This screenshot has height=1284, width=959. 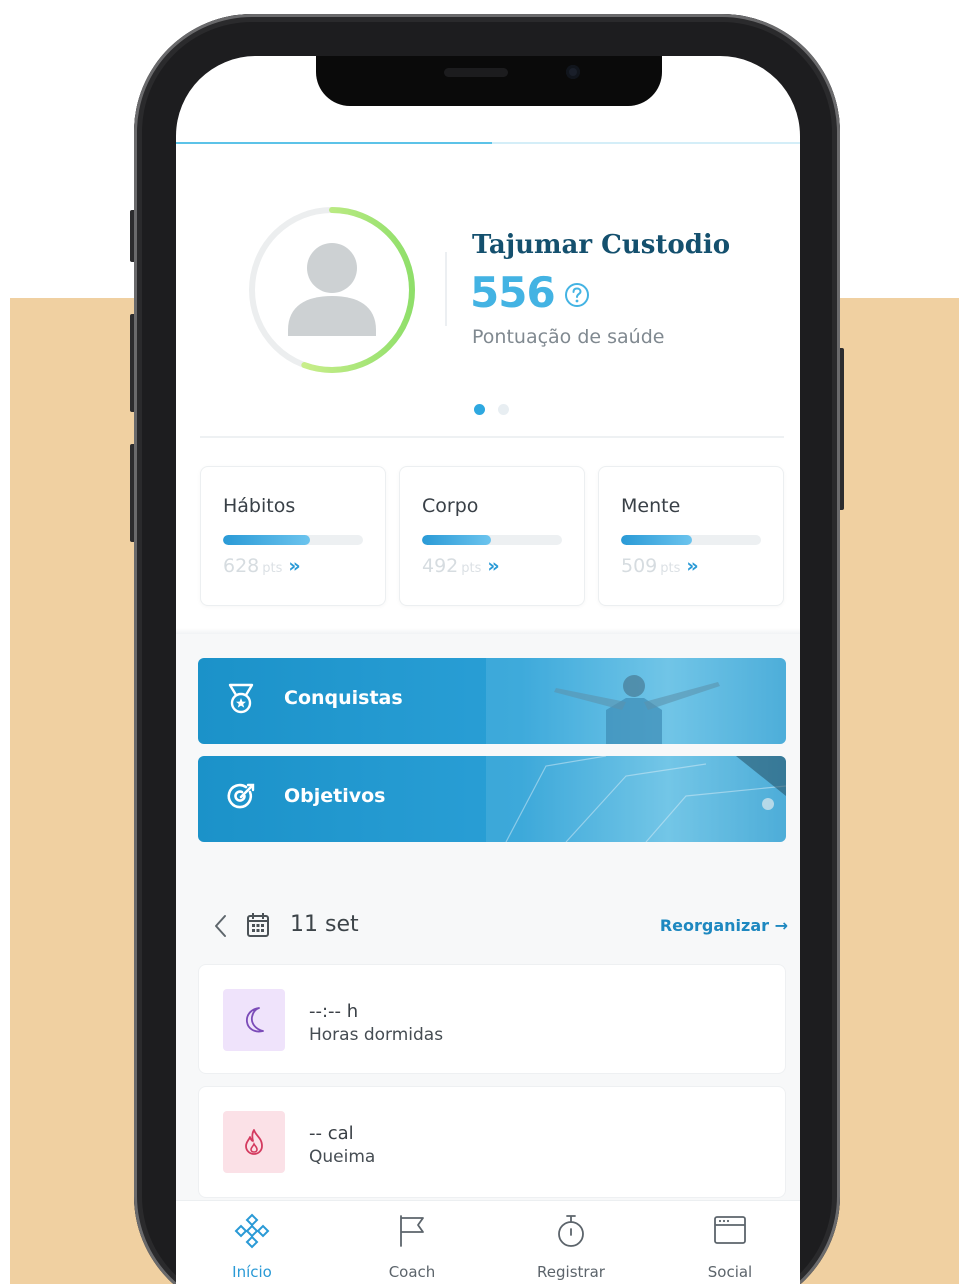 I want to click on category-points: 492 pts », so click(x=461, y=566).